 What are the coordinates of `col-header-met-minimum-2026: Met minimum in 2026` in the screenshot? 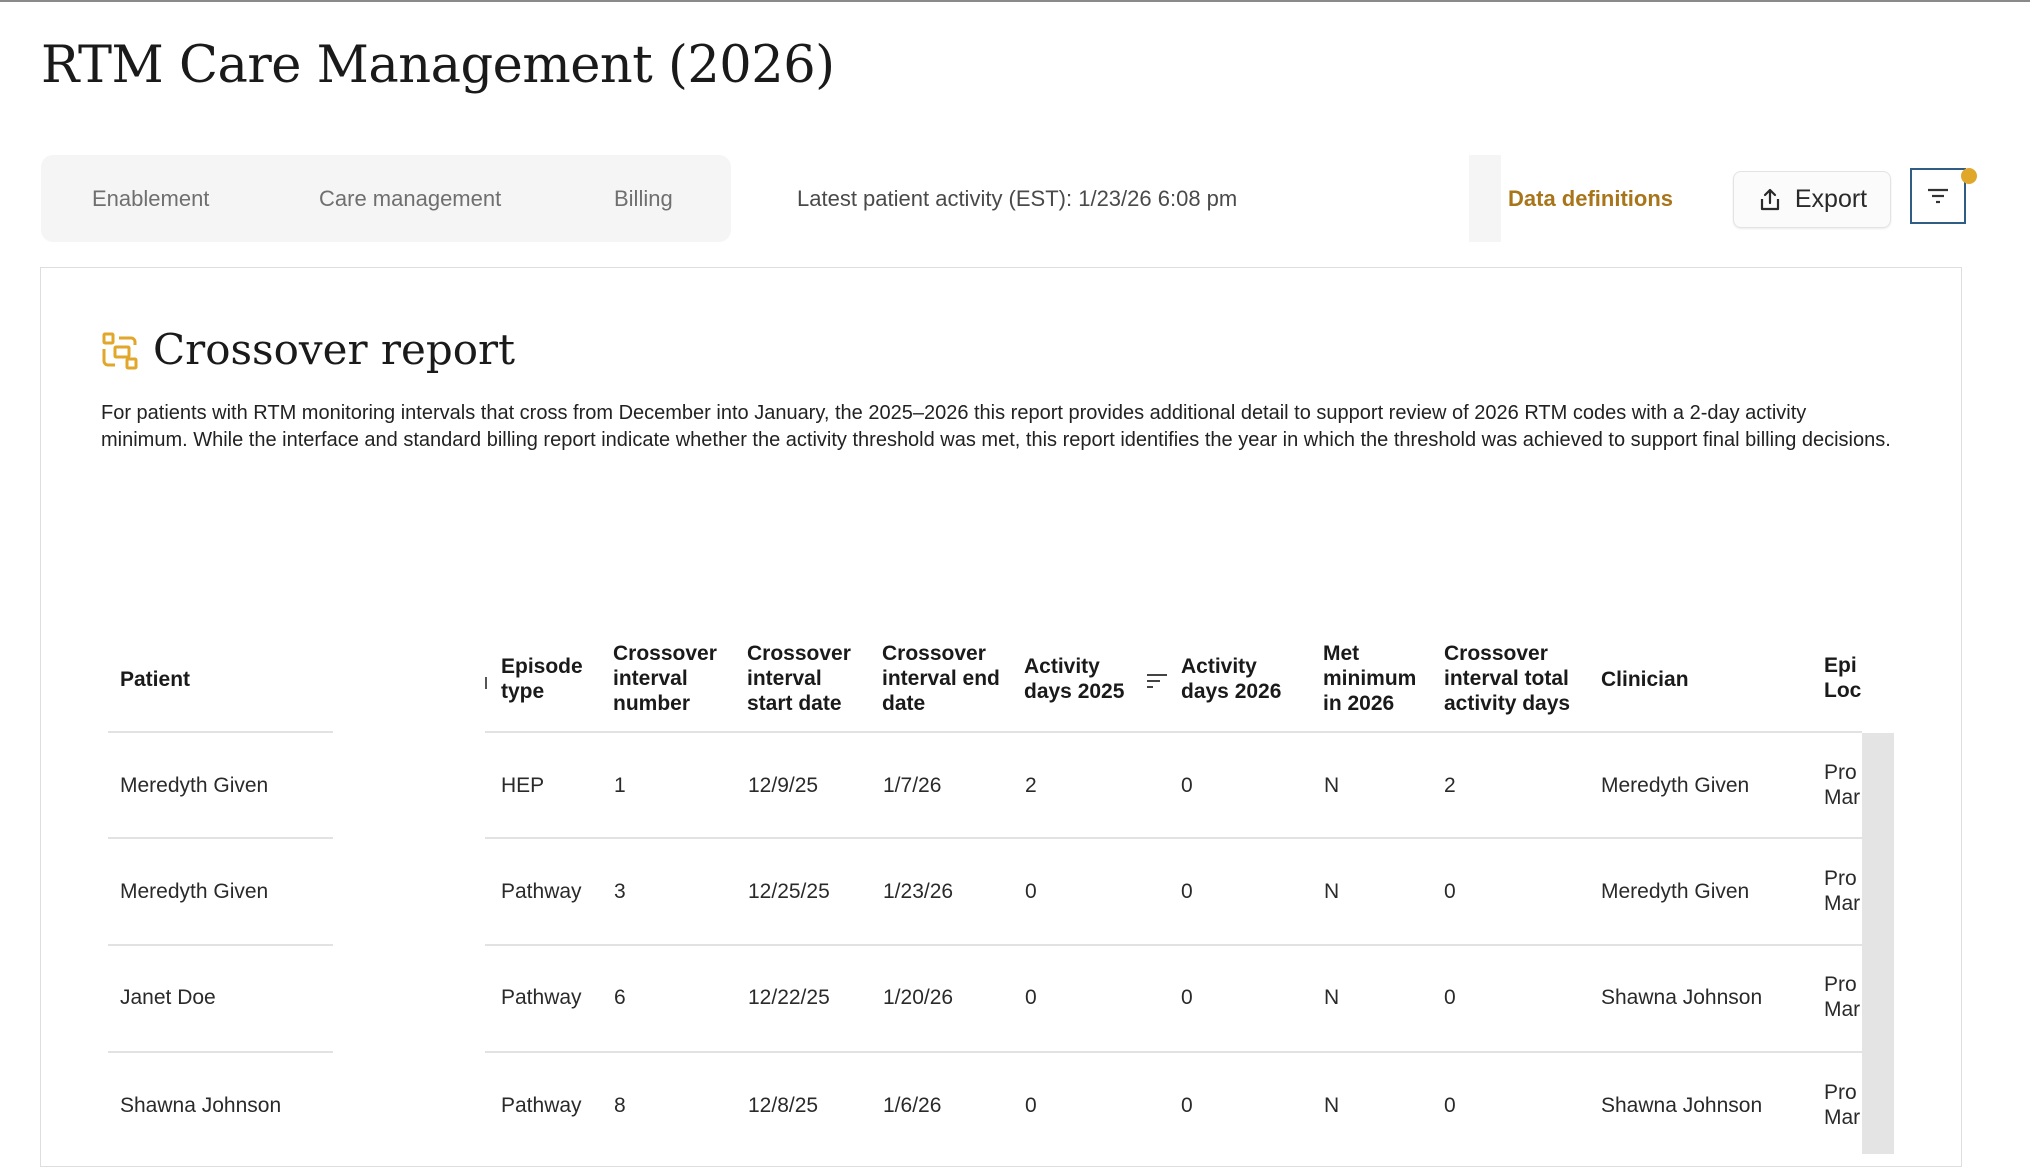 It's located at (1369, 678).